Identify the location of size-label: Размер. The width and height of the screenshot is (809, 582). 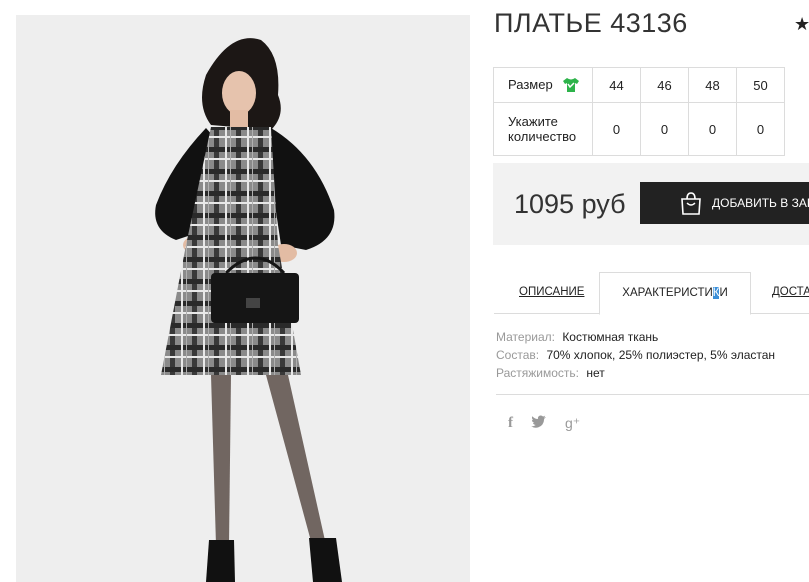
(530, 84).